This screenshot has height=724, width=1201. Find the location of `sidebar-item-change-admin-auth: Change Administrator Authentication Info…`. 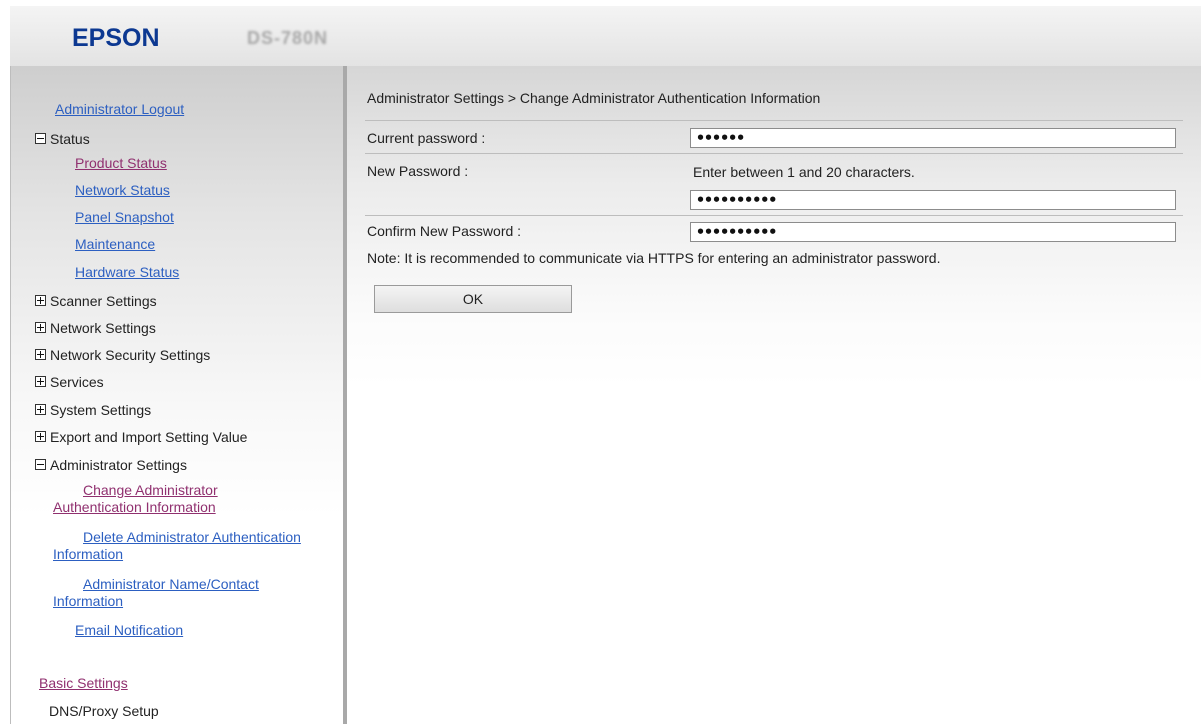

sidebar-item-change-admin-auth: Change Administrator Authentication Info… is located at coordinates (168, 499).